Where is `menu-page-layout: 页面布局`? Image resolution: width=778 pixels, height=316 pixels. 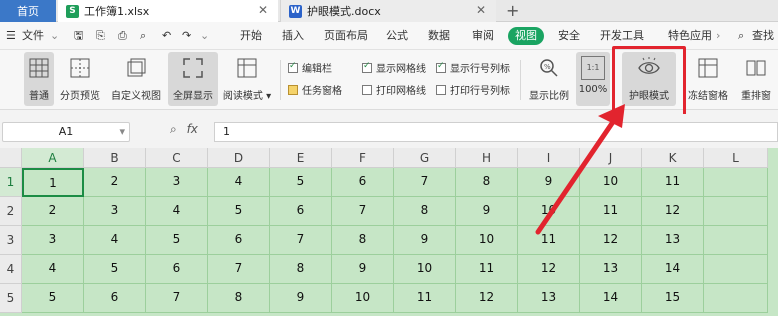
menu-page-layout: 页面布局 is located at coordinates (346, 36).